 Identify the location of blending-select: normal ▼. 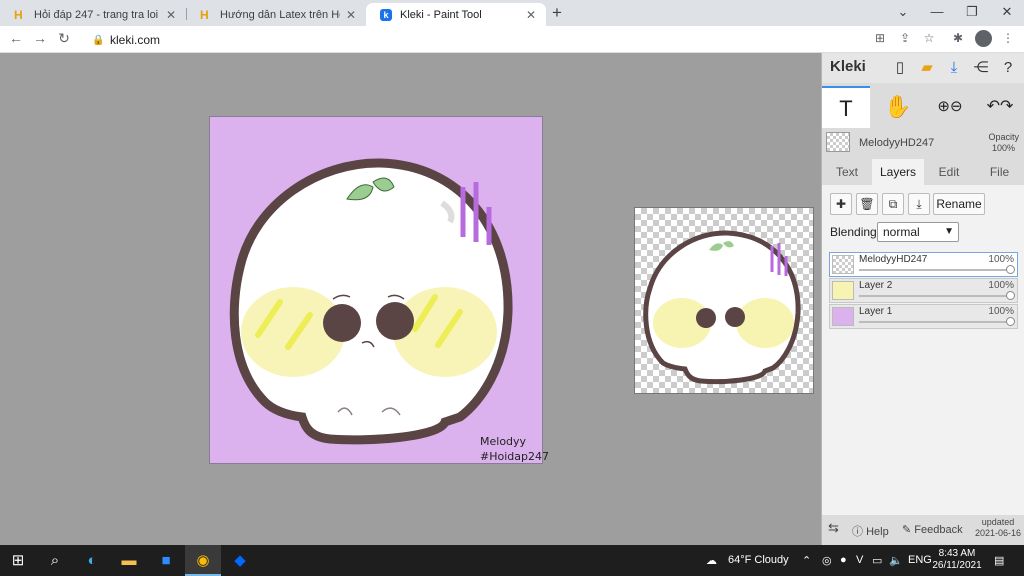
(918, 232).